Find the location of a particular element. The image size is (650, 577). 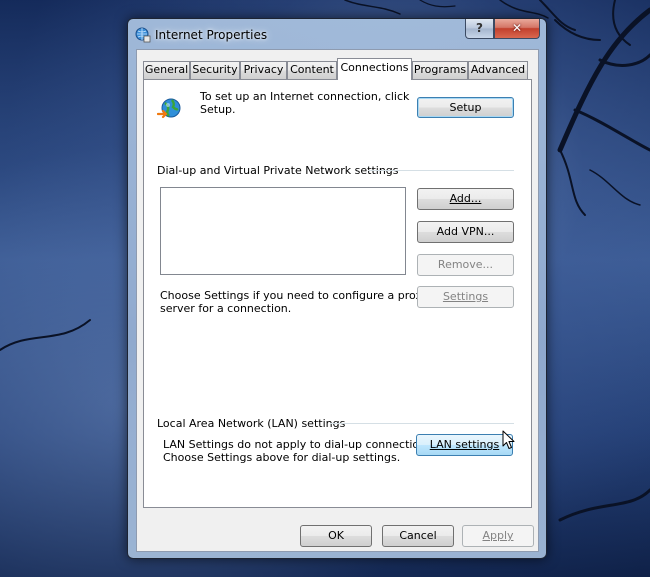

mouse-pointer-icon is located at coordinates (508, 439).